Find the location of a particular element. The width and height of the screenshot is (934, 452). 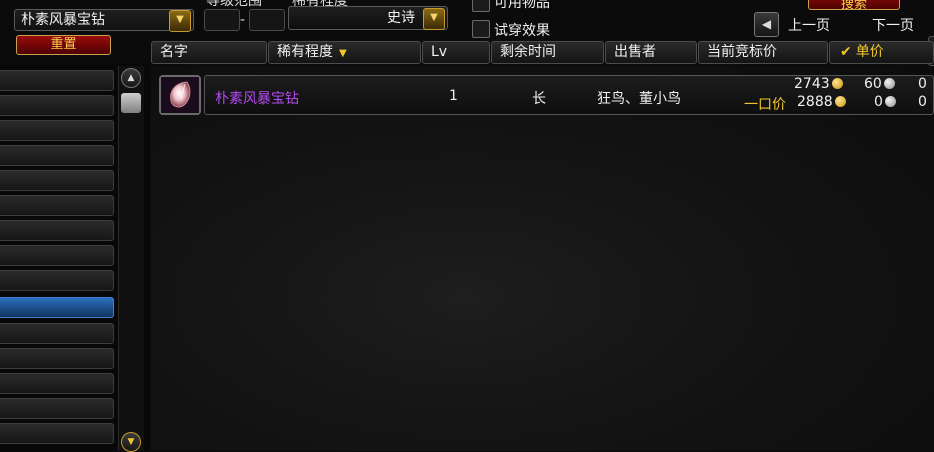

reset-button: 重置 is located at coordinates (63, 45).